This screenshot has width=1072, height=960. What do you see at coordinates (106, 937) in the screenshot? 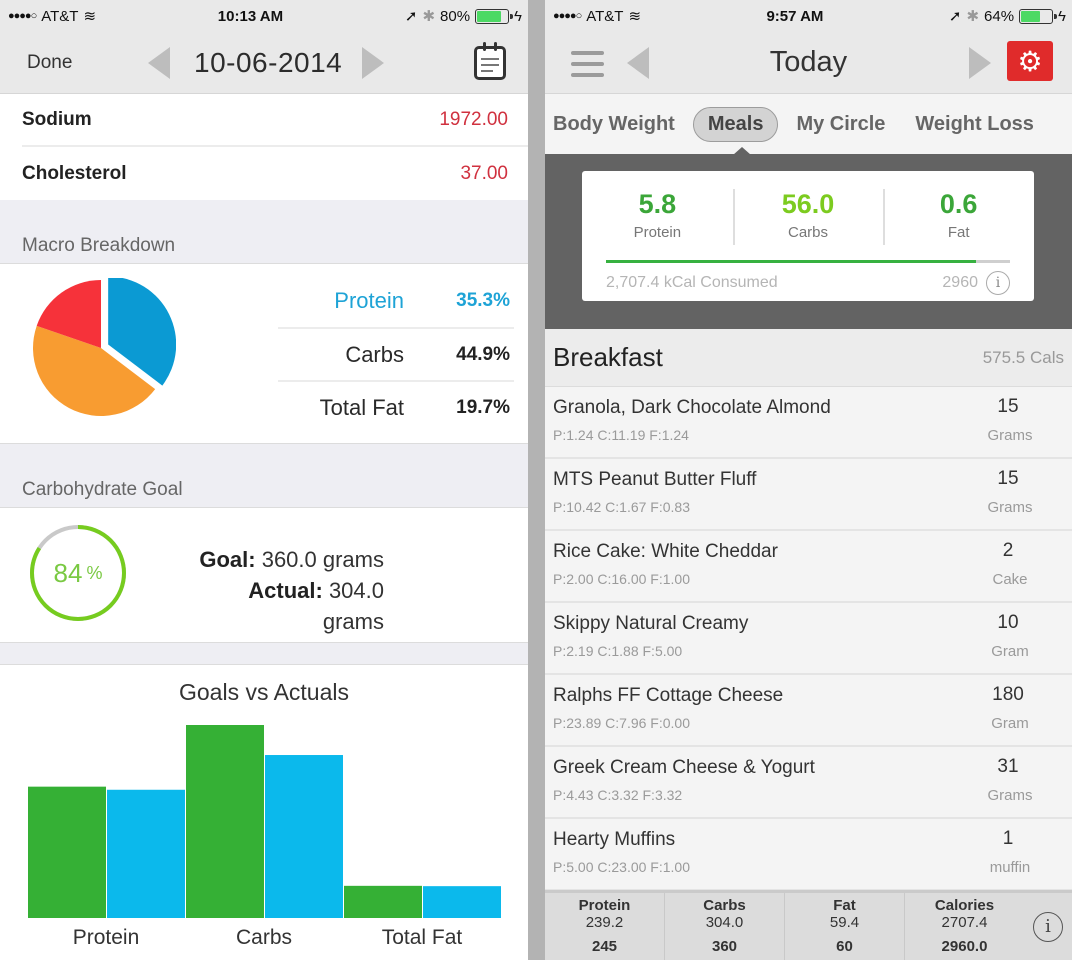
I see `x-tick-label: Protein` at bounding box center [106, 937].